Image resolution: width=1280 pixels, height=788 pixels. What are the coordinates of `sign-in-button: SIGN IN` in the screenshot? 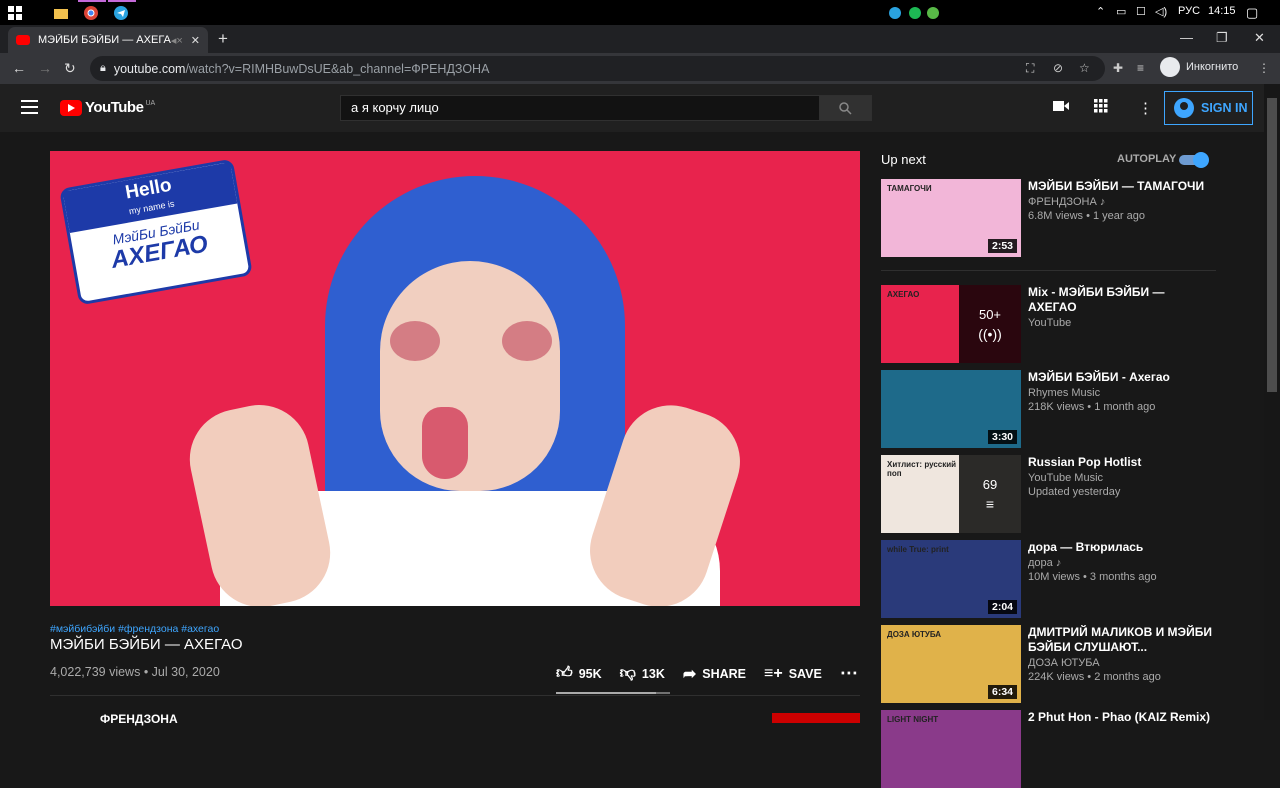 It's located at (1208, 108).